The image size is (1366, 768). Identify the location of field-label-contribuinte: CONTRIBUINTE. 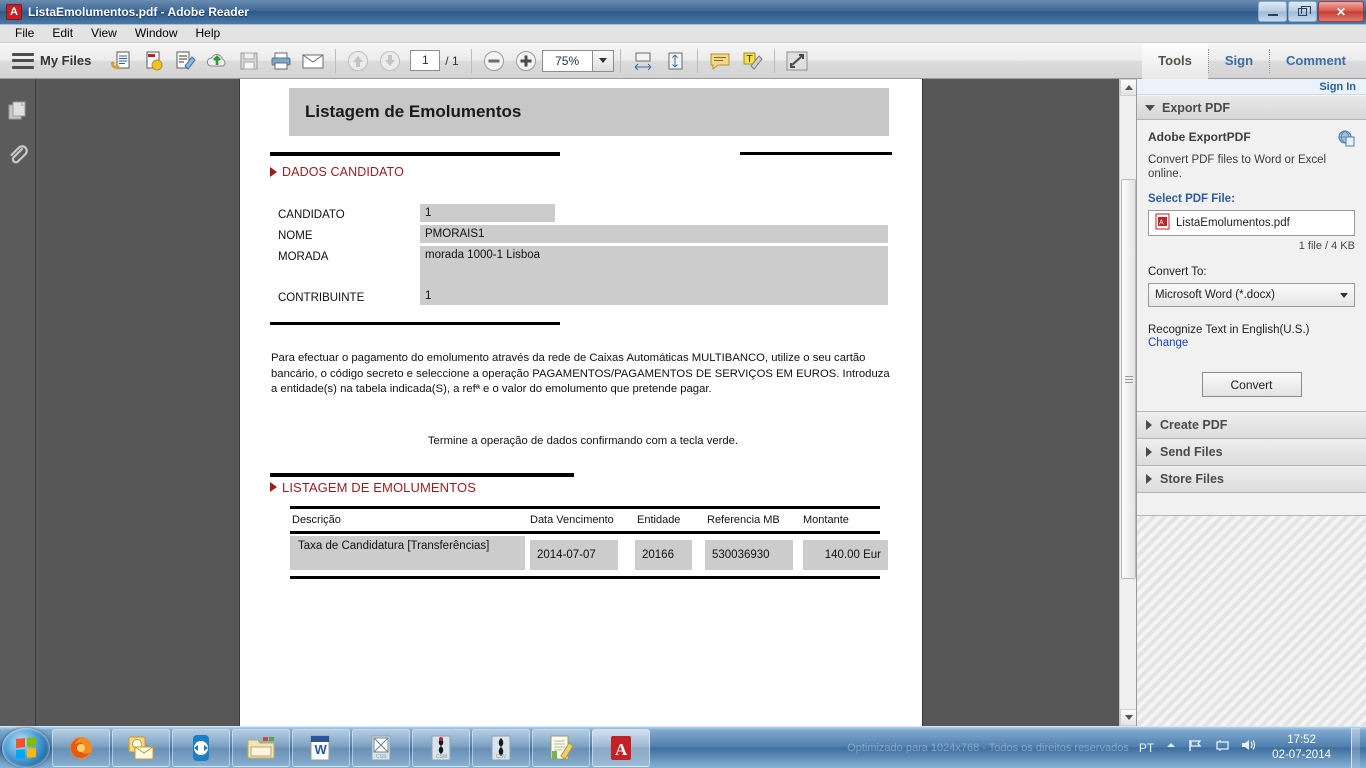
(321, 298).